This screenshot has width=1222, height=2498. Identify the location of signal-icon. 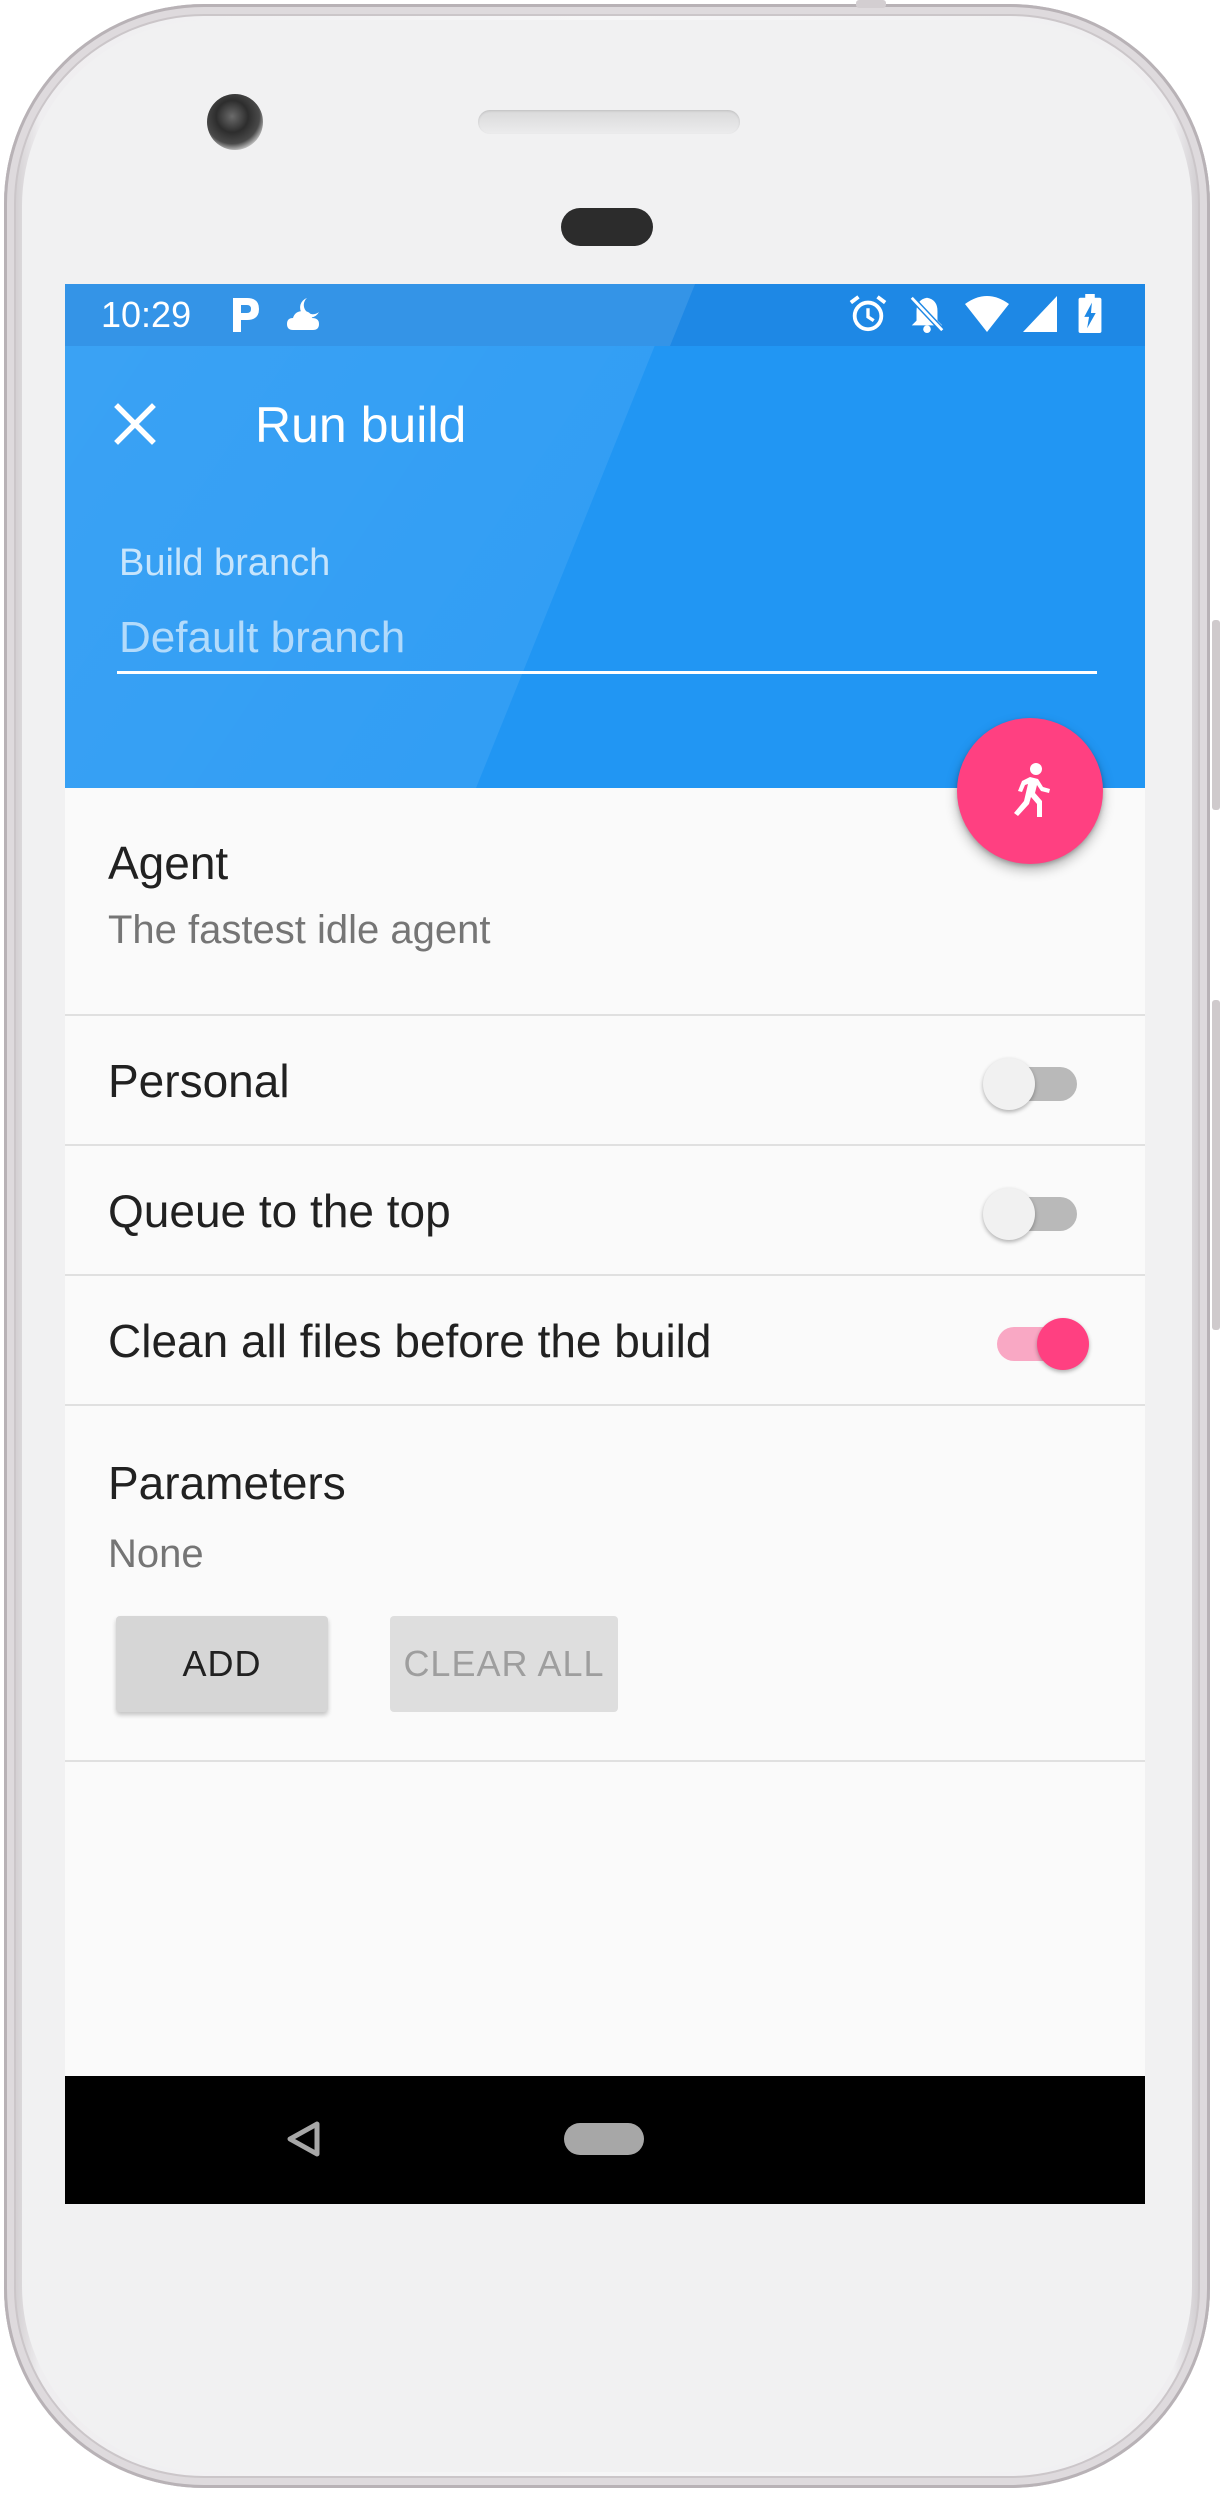
(1040, 314).